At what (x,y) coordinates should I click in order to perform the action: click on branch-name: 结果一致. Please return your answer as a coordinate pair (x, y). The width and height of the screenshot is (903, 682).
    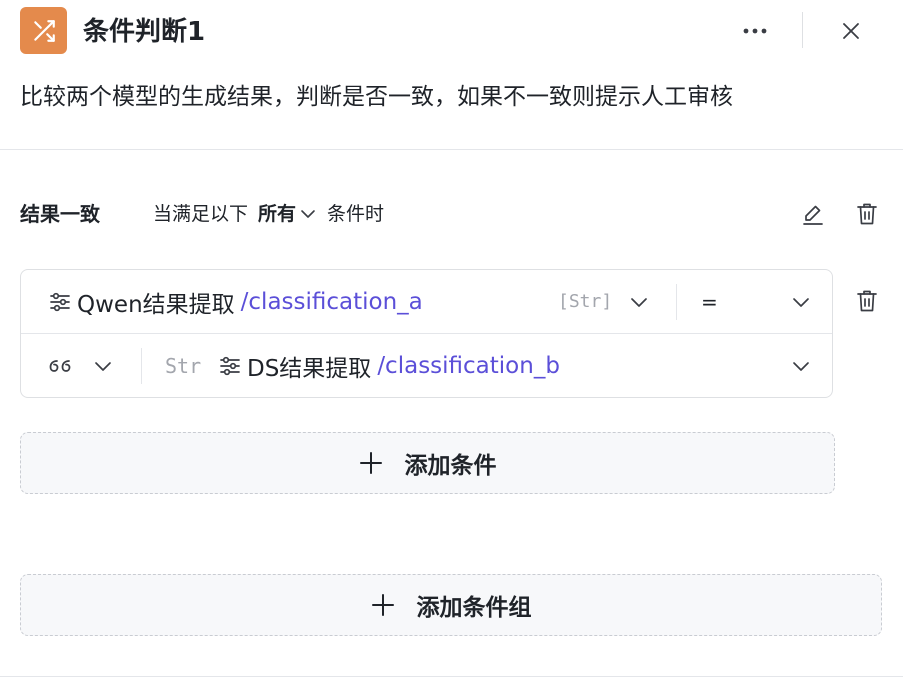
    Looking at the image, I should click on (60, 214).